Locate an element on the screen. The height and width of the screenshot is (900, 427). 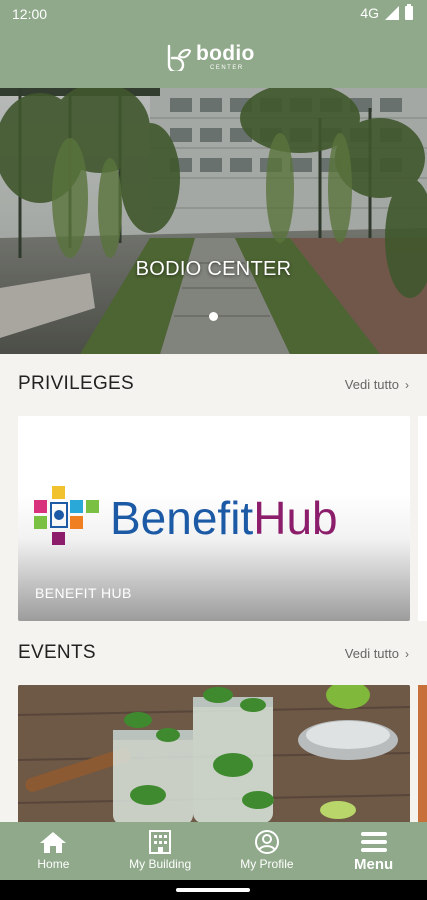
carousel-indicator-dot is located at coordinates (213, 316).